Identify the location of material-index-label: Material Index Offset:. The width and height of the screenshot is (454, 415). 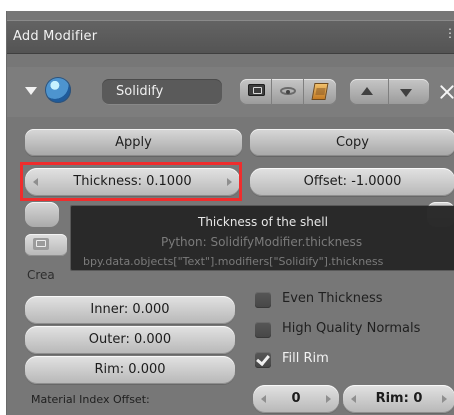
(90, 399).